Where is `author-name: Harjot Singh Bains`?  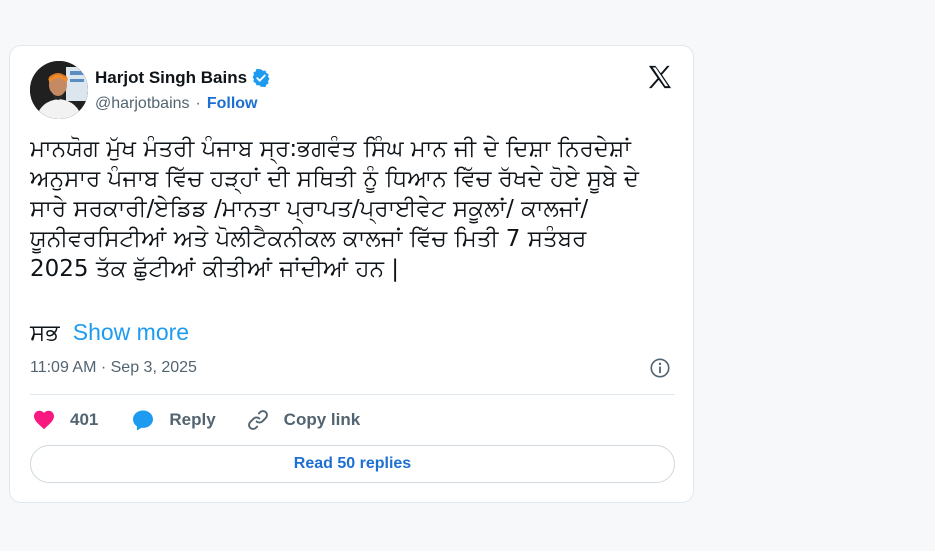 author-name: Harjot Singh Bains is located at coordinates (171, 78).